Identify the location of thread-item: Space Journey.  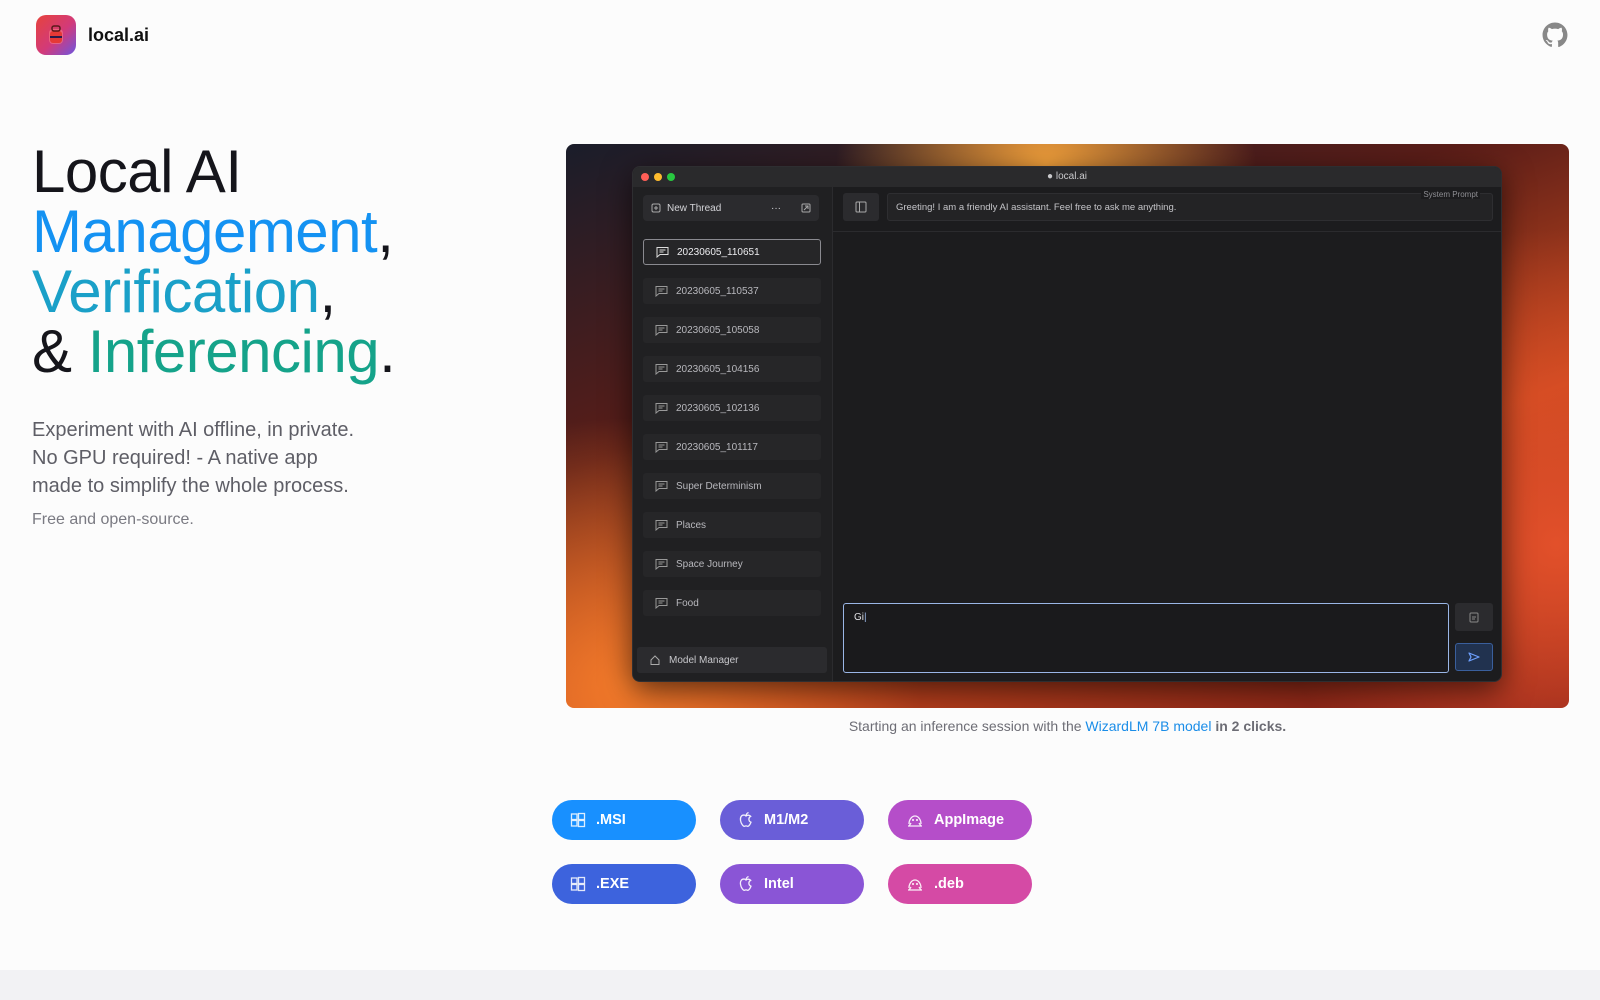
(732, 564).